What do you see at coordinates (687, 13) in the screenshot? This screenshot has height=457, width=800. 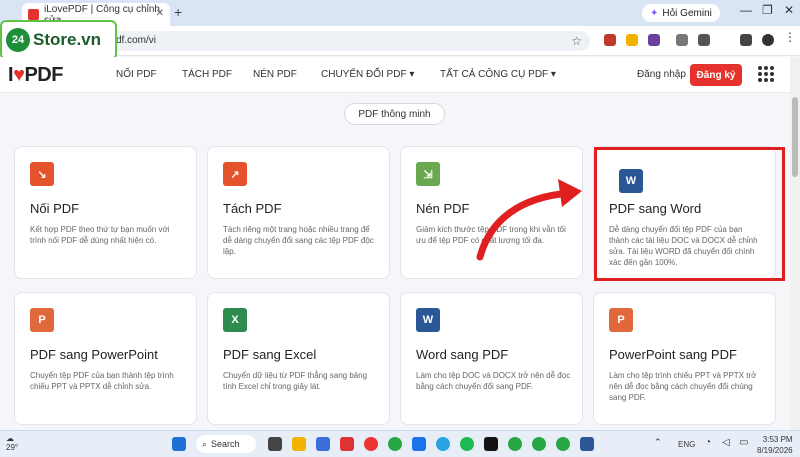 I see `gemini-label: Hỏi Gemini` at bounding box center [687, 13].